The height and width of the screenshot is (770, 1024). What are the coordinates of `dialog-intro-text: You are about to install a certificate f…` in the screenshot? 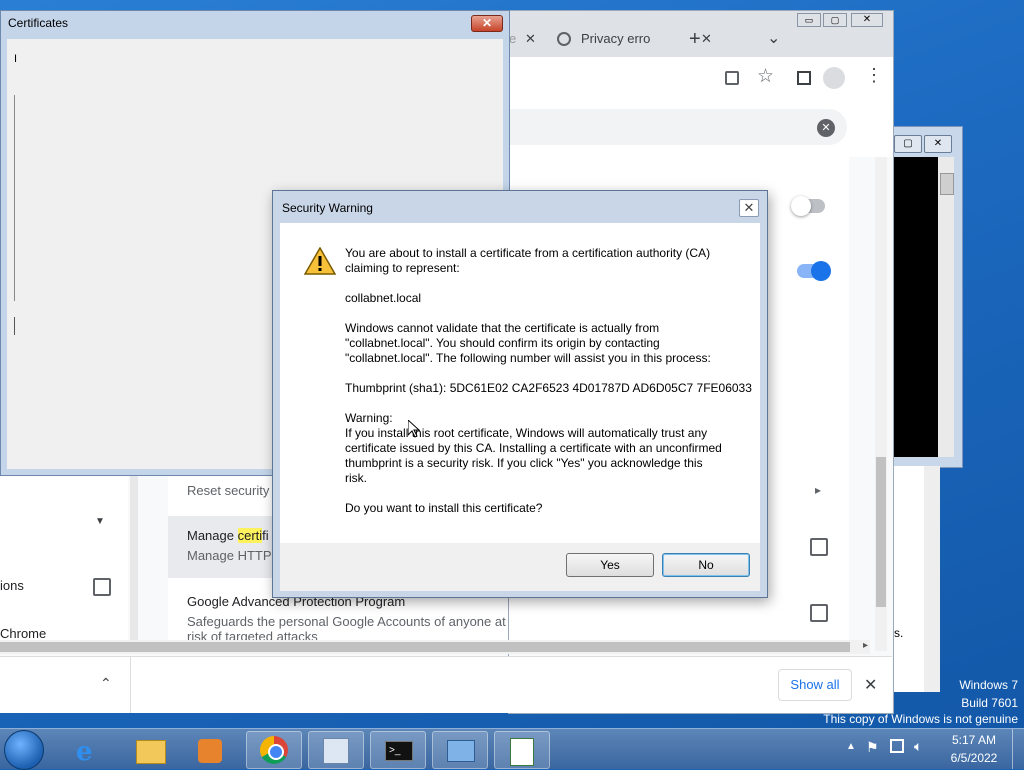 It's located at (528, 260).